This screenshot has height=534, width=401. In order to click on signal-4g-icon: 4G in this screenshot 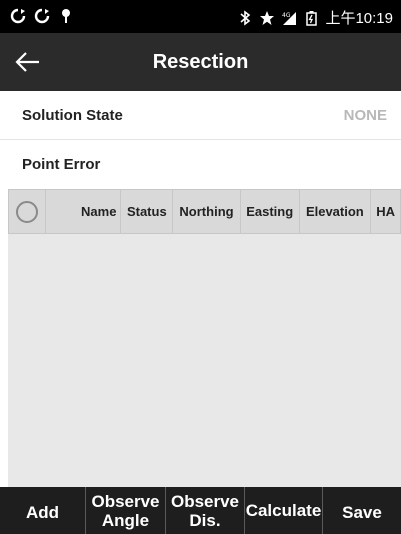, I will do `click(289, 18)`.